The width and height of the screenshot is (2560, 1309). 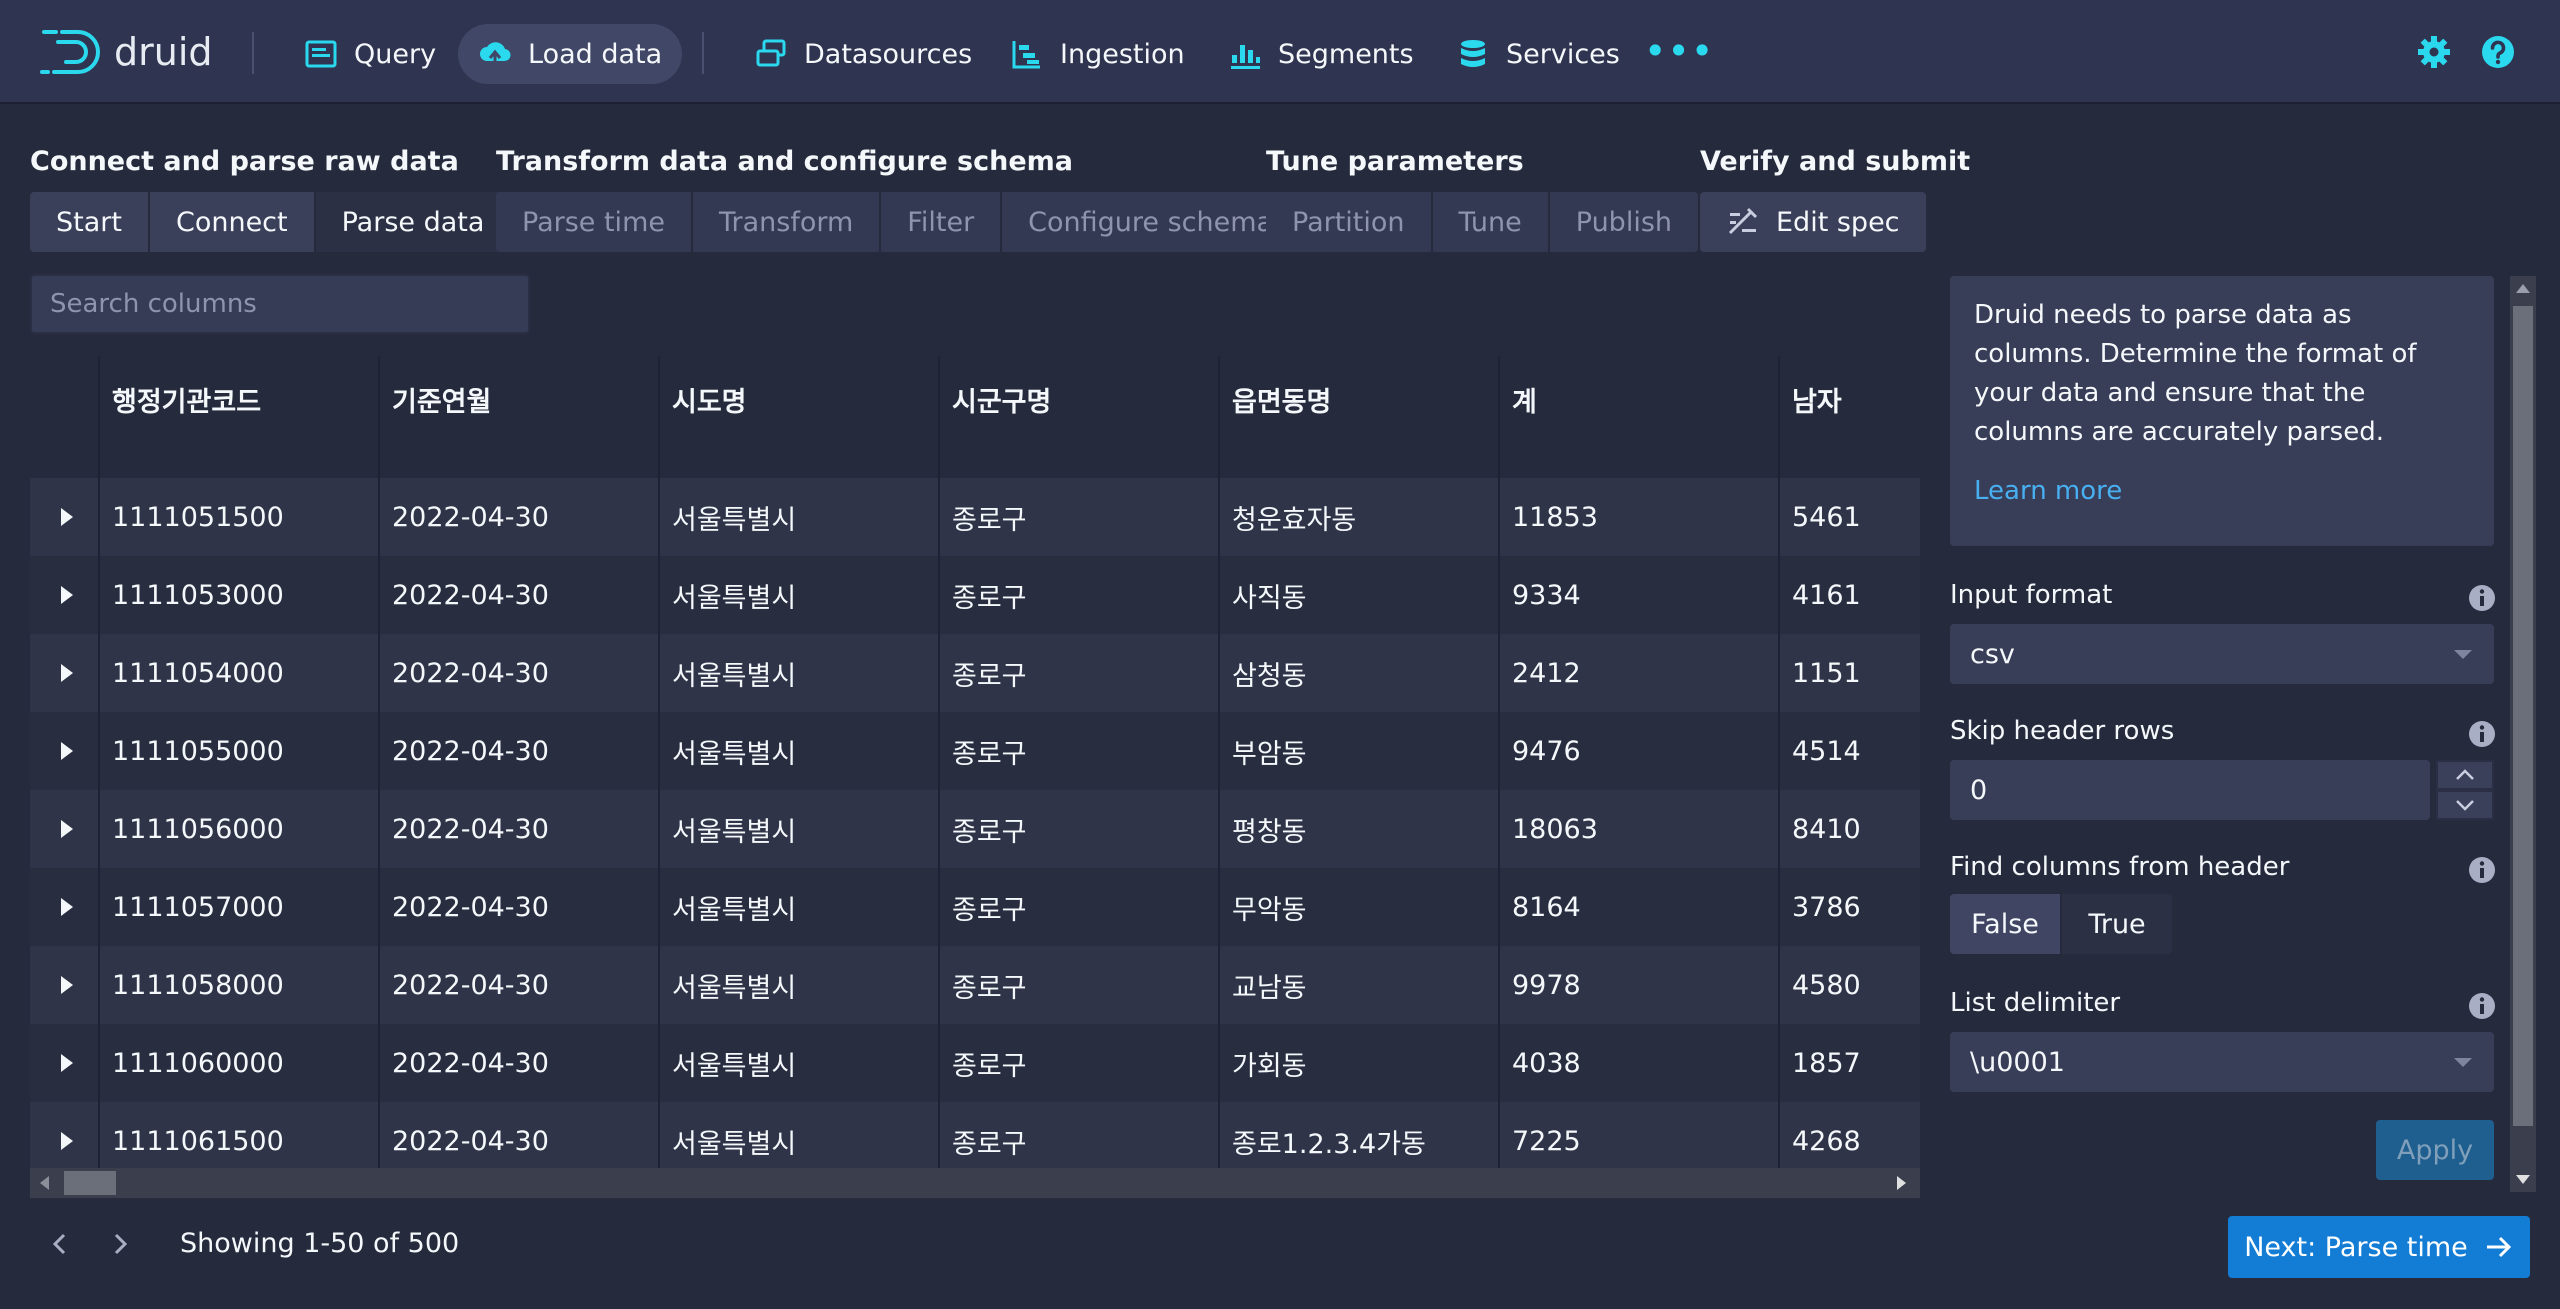 What do you see at coordinates (1097, 54) in the screenshot?
I see `nav-ingestion: Ingestion` at bounding box center [1097, 54].